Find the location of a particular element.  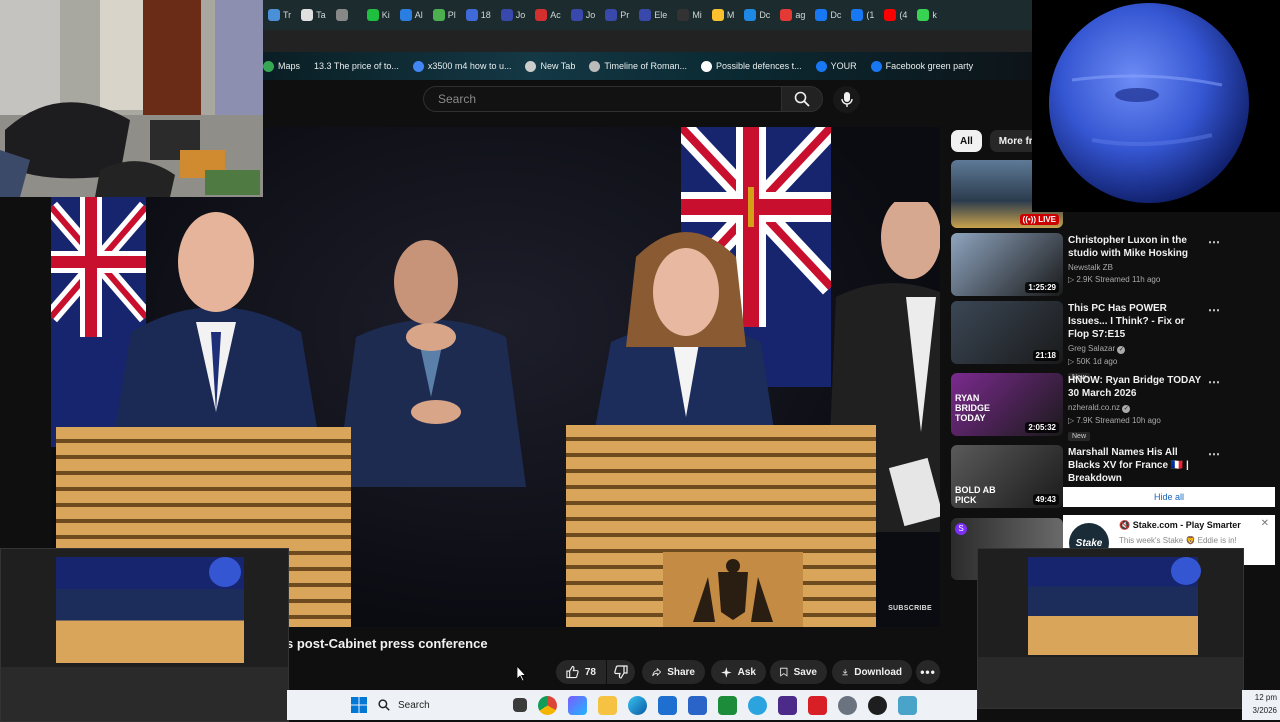

save-button: Save is located at coordinates (798, 672).